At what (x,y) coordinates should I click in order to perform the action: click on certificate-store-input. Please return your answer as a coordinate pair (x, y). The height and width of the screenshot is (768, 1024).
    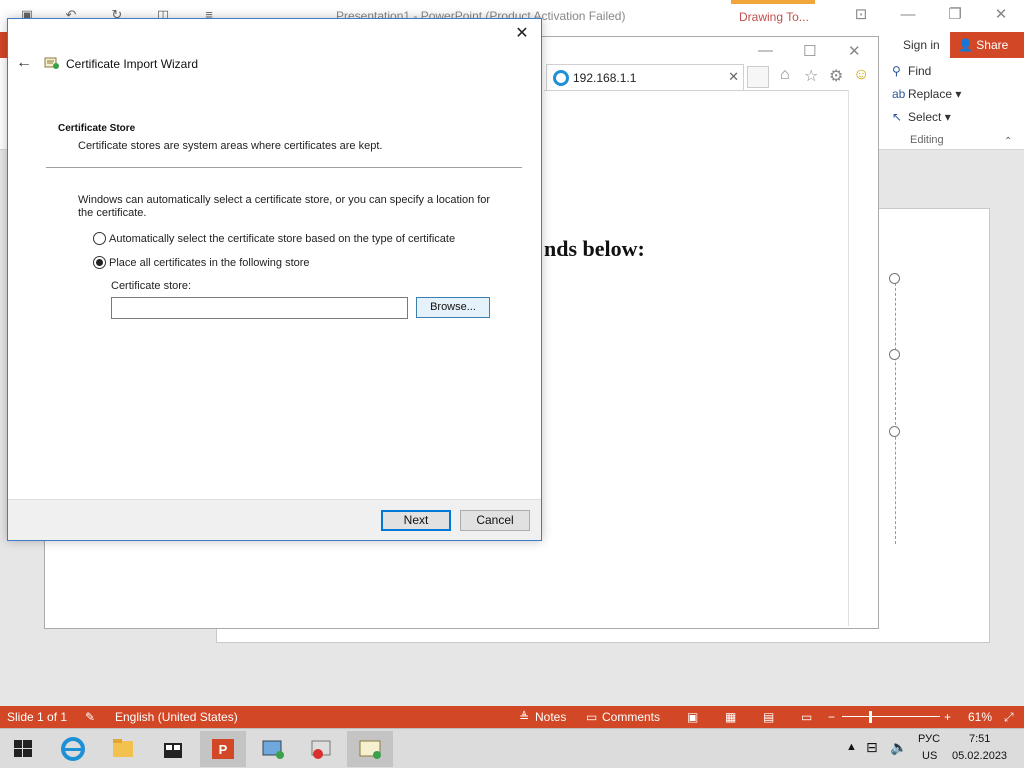
    Looking at the image, I should click on (259, 308).